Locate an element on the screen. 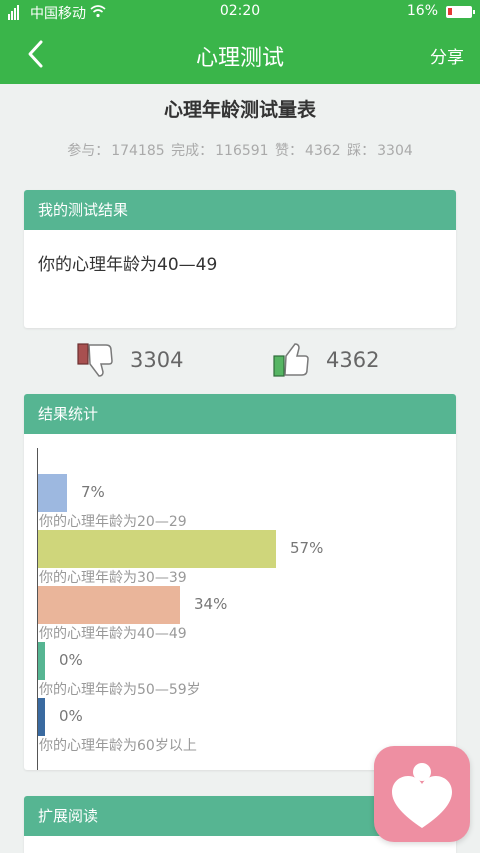 This screenshot has width=480, height=853. like-count: 4362 is located at coordinates (323, 151).